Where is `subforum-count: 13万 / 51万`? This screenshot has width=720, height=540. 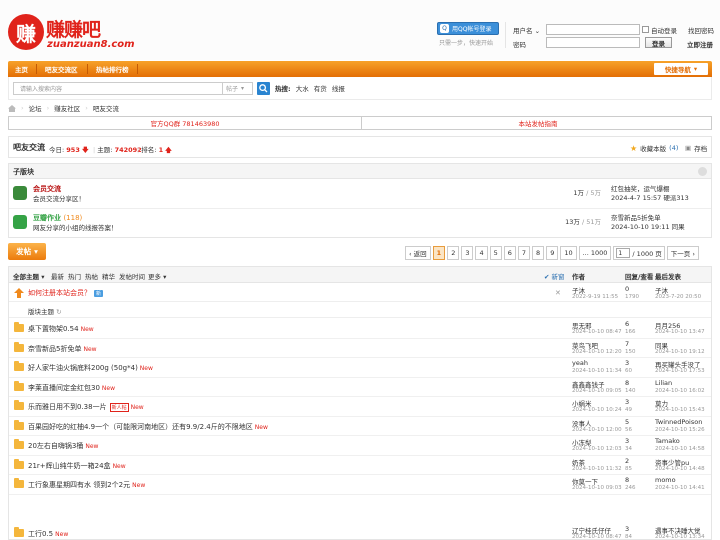
subforum-count: 13万 / 51万 is located at coordinates (583, 222).